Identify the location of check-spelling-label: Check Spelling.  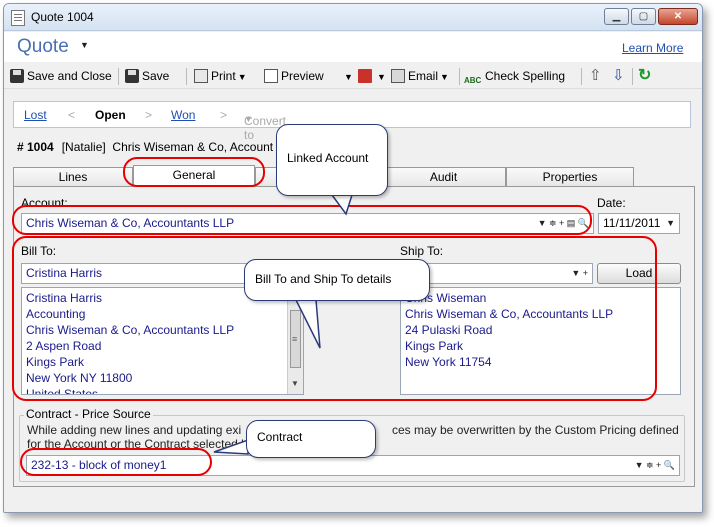
(525, 76).